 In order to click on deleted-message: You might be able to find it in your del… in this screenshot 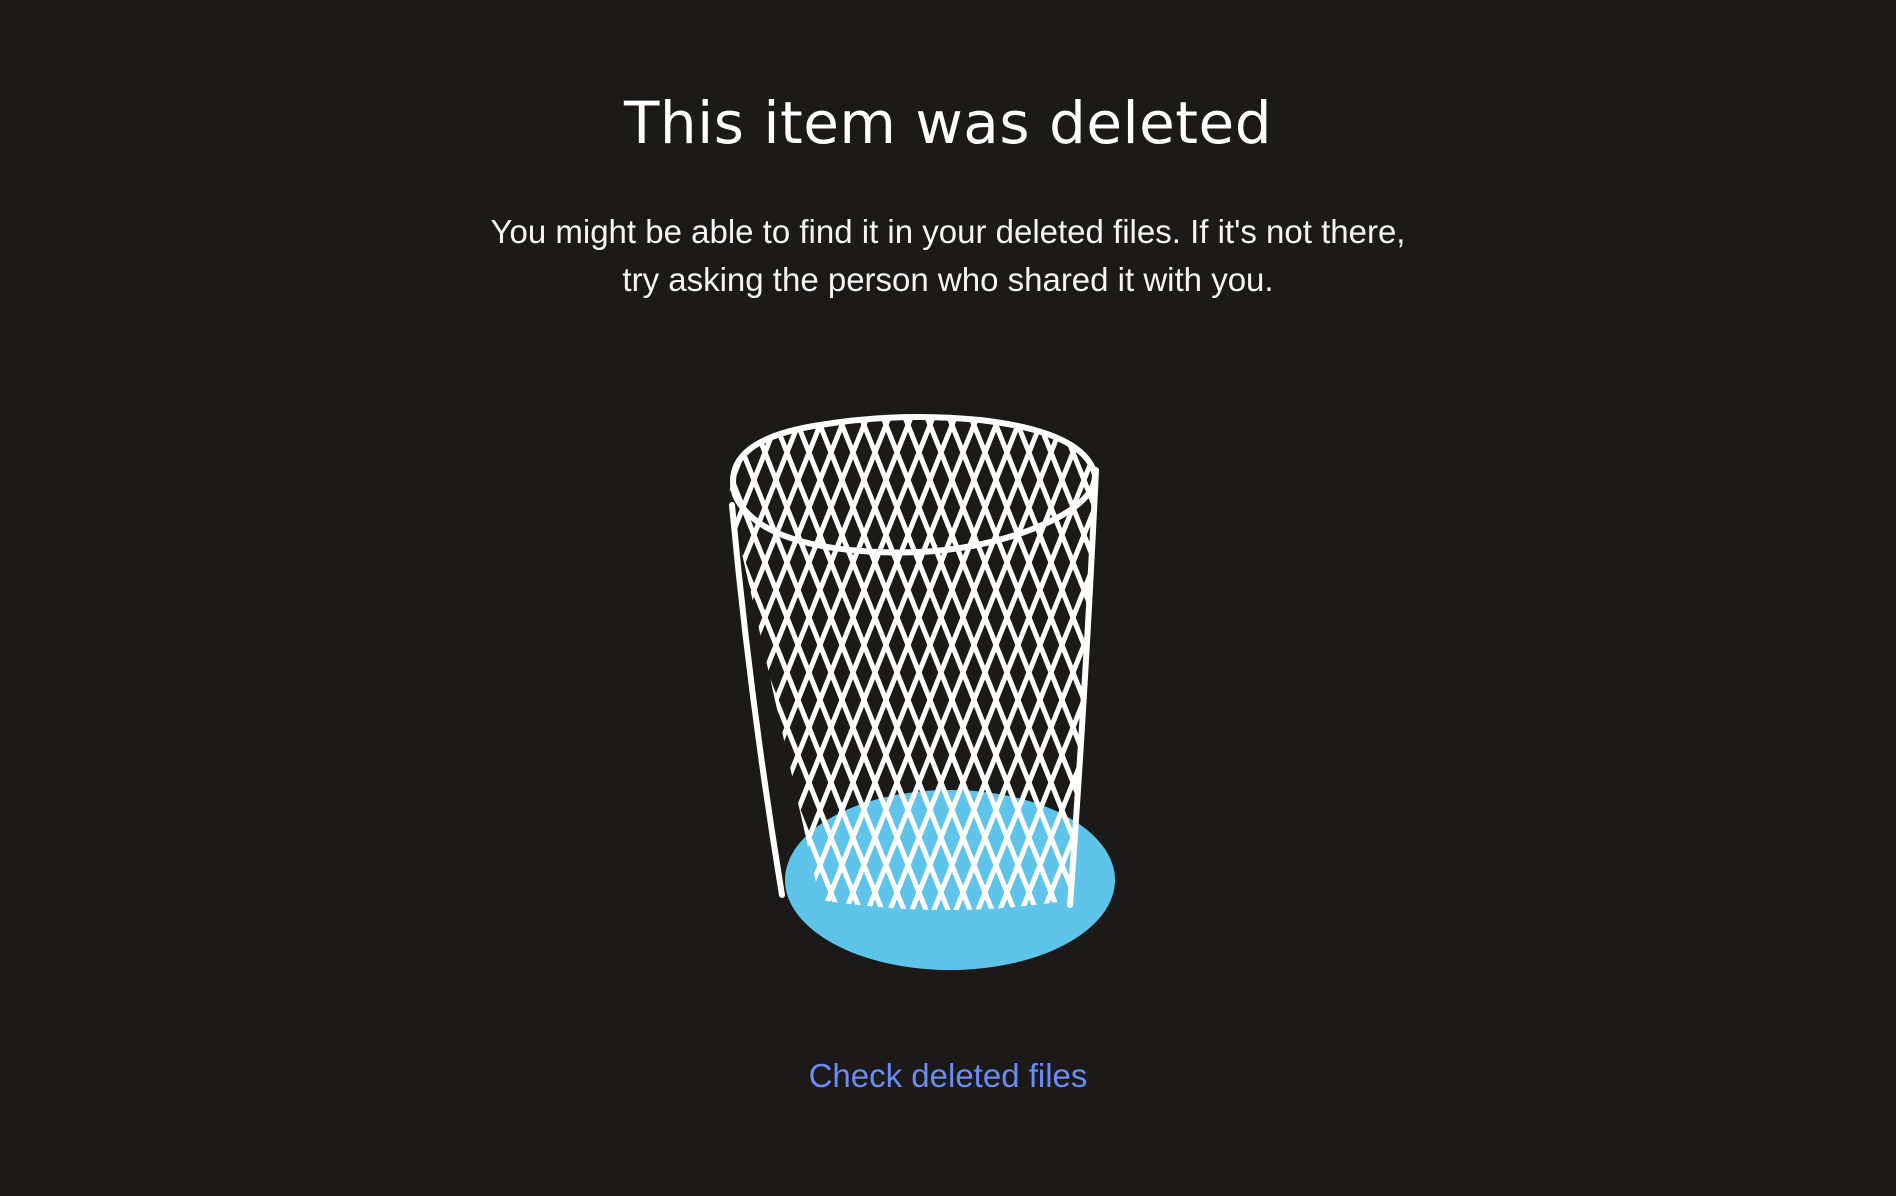, I will do `click(948, 256)`.